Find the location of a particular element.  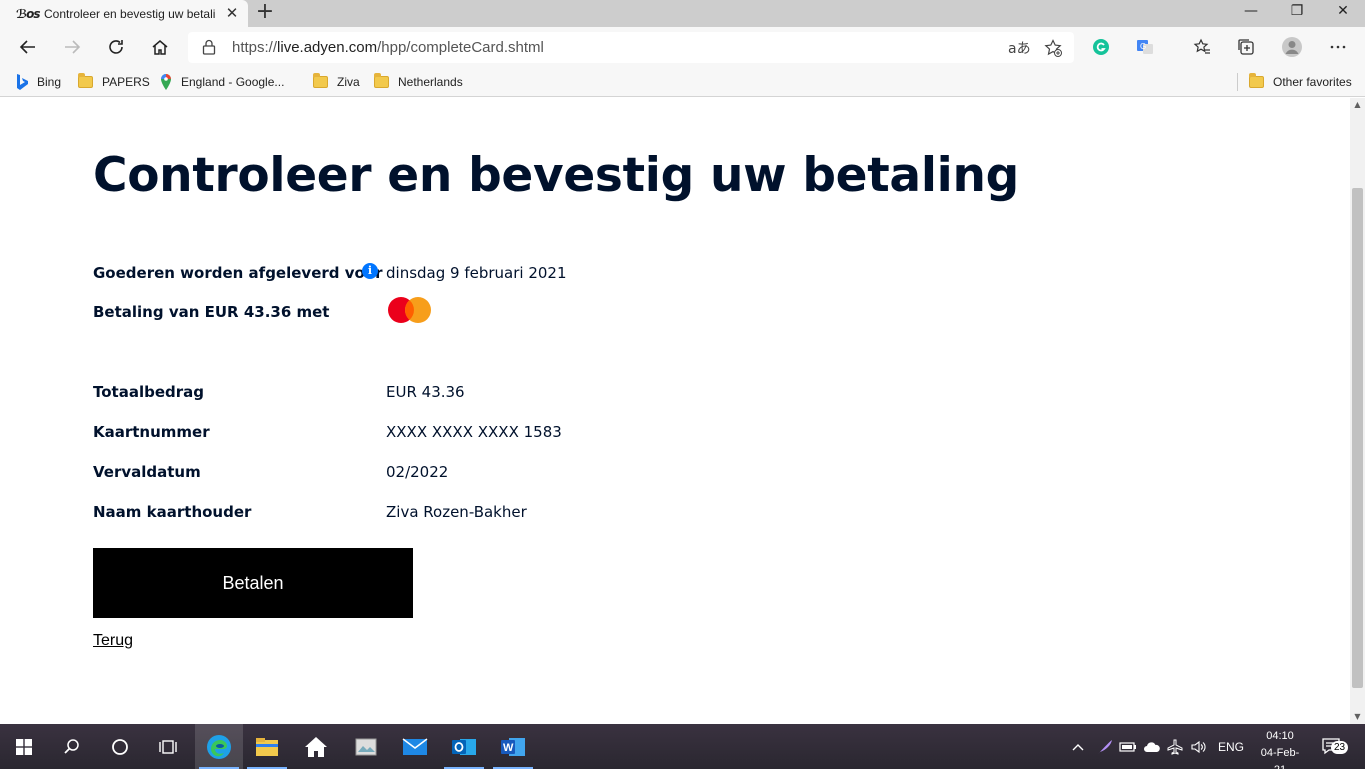

cortana-button is located at coordinates (120, 746).